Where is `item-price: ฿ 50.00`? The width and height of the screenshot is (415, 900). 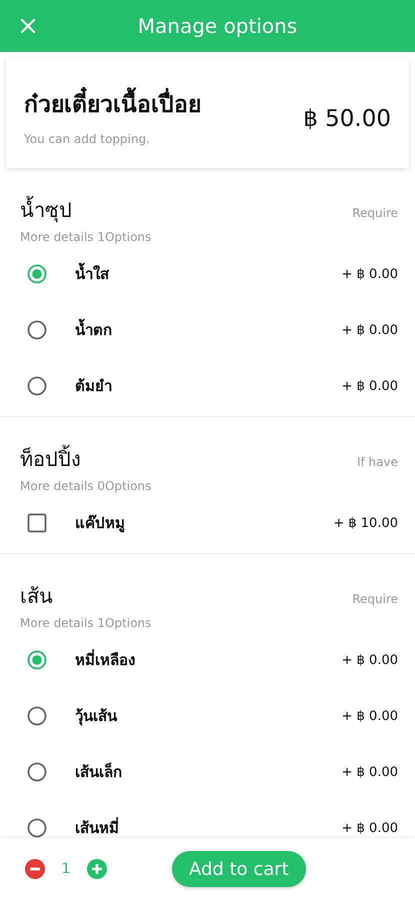
item-price: ฿ 50.00 is located at coordinates (347, 119).